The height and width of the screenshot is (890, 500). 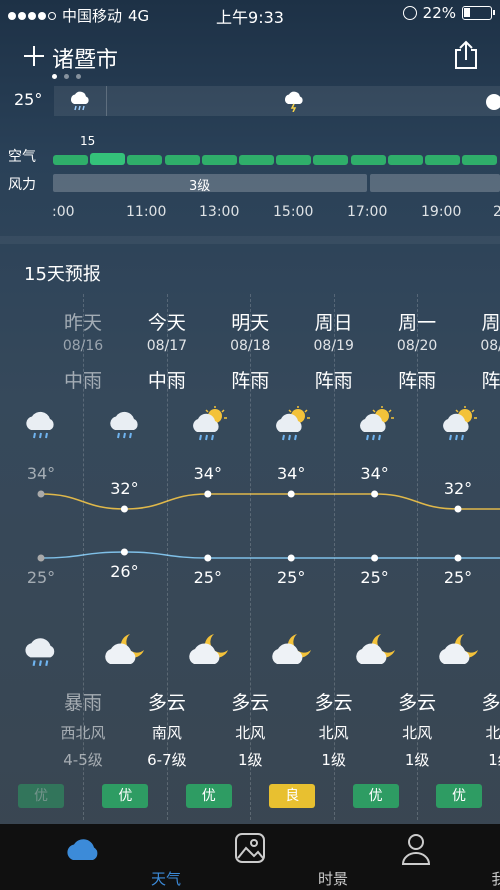 I want to click on wind-level: 3级, so click(x=200, y=186).